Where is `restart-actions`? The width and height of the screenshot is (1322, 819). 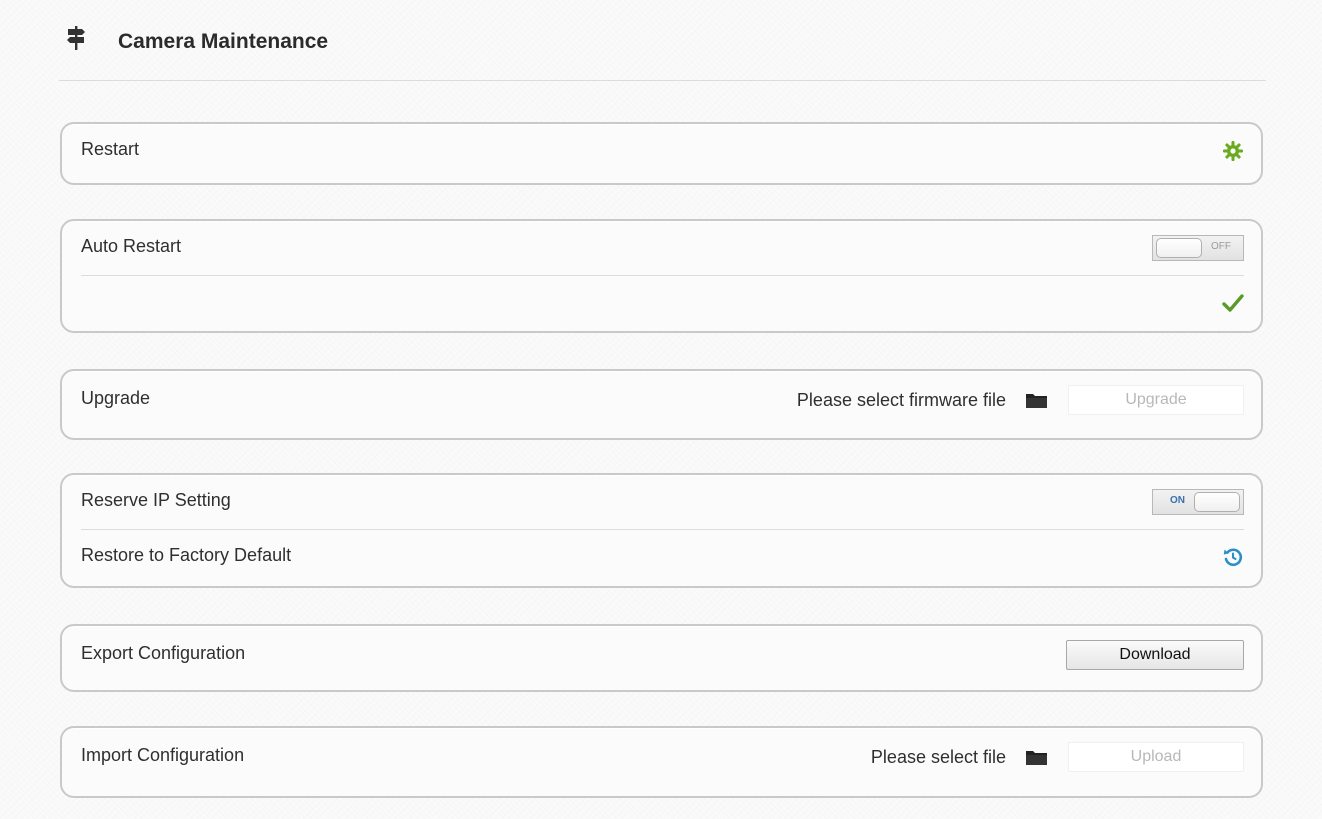 restart-actions is located at coordinates (1233, 151).